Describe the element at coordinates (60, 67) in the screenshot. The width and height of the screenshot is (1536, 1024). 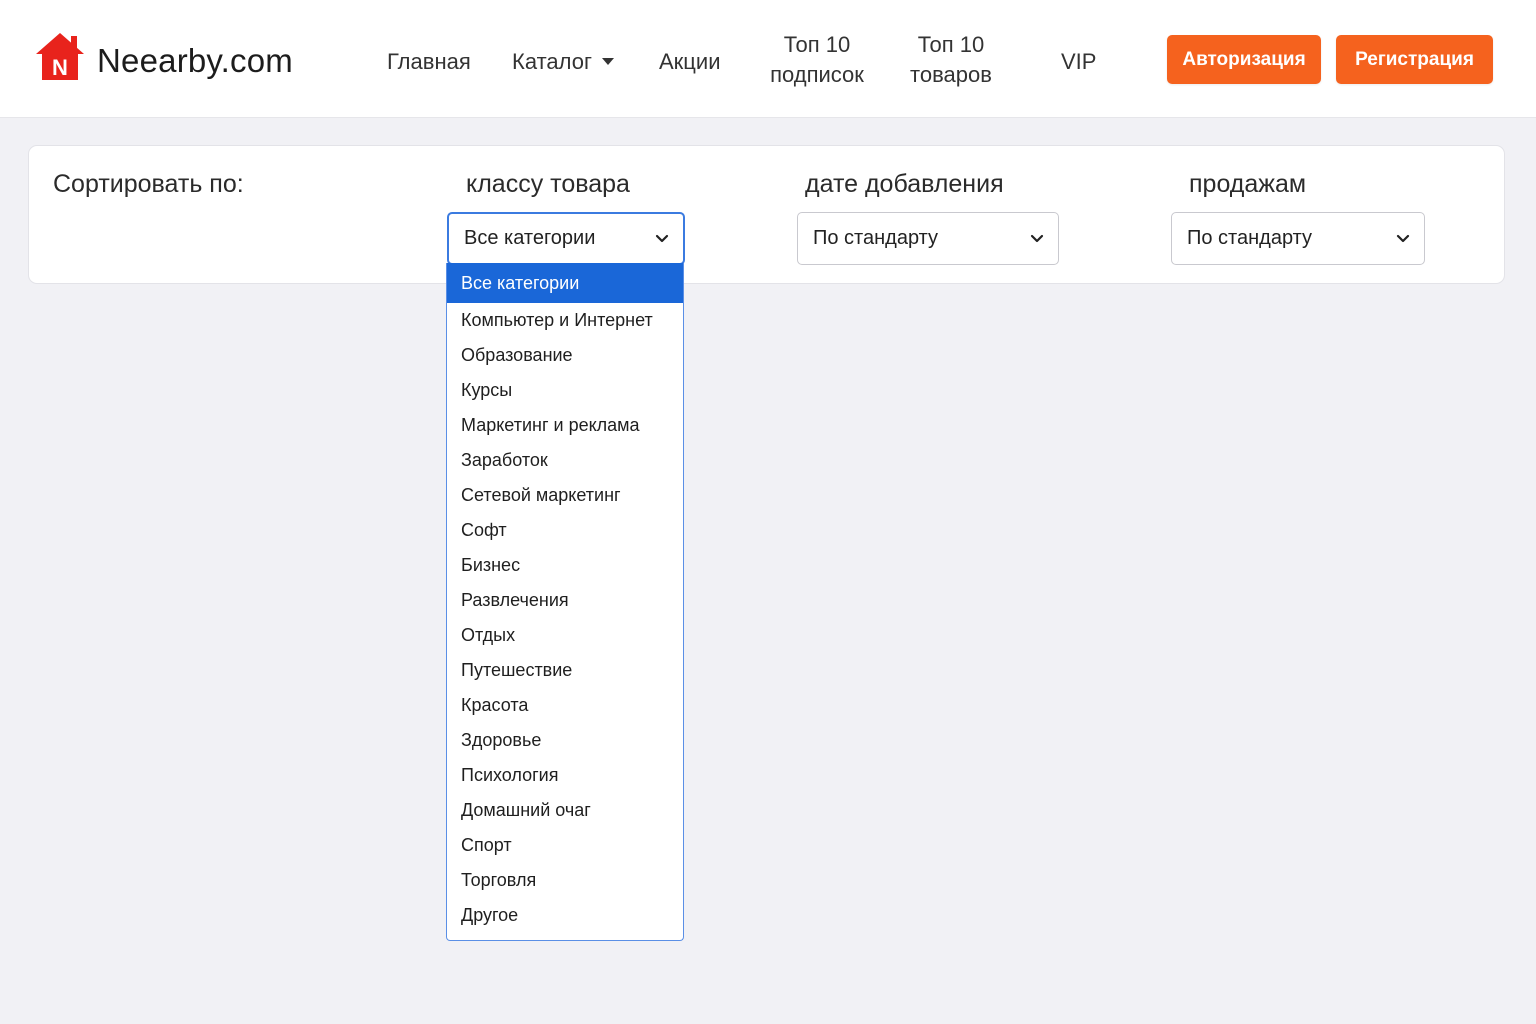
I see `svg-text: N` at that location.